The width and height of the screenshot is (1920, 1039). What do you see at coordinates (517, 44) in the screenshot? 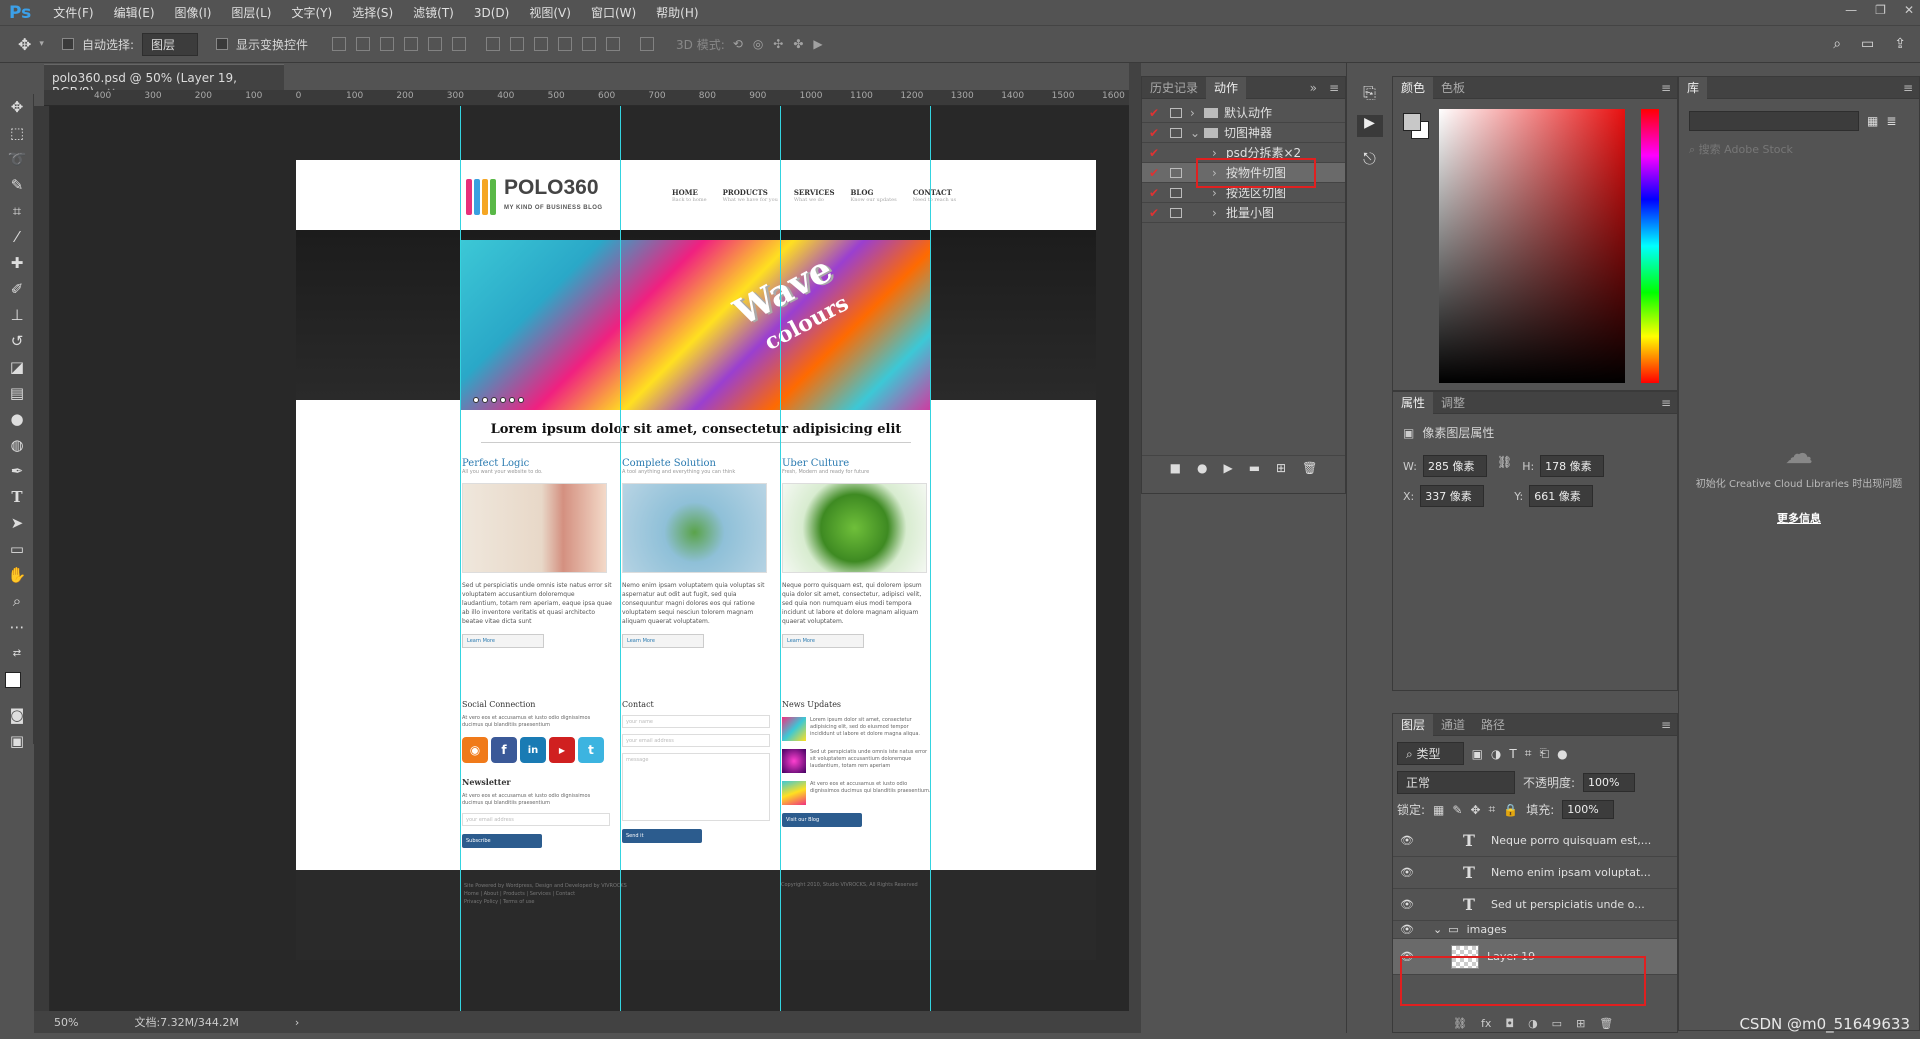
I see `distribute-vcenter-icon` at bounding box center [517, 44].